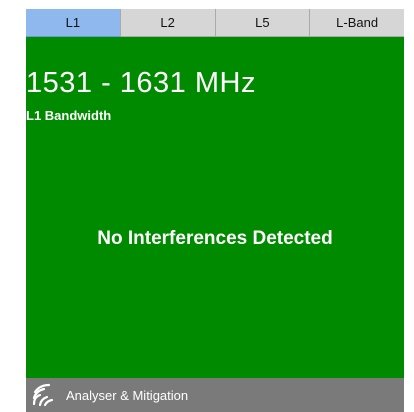 This screenshot has width=414, height=412. I want to click on bandwidth-label: L1 Bandwidth, so click(69, 115).